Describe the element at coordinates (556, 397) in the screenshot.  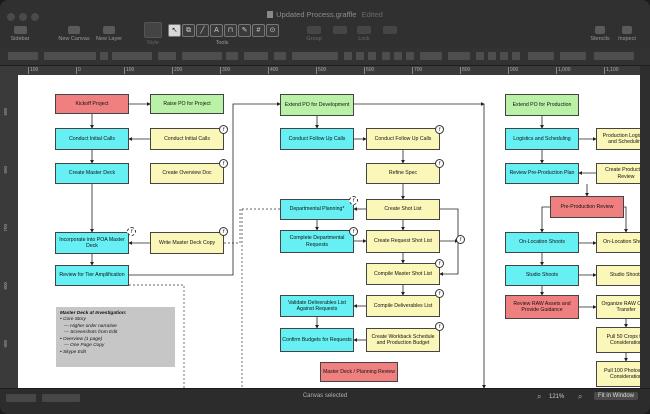
I see `zoom-level: 121%` at that location.